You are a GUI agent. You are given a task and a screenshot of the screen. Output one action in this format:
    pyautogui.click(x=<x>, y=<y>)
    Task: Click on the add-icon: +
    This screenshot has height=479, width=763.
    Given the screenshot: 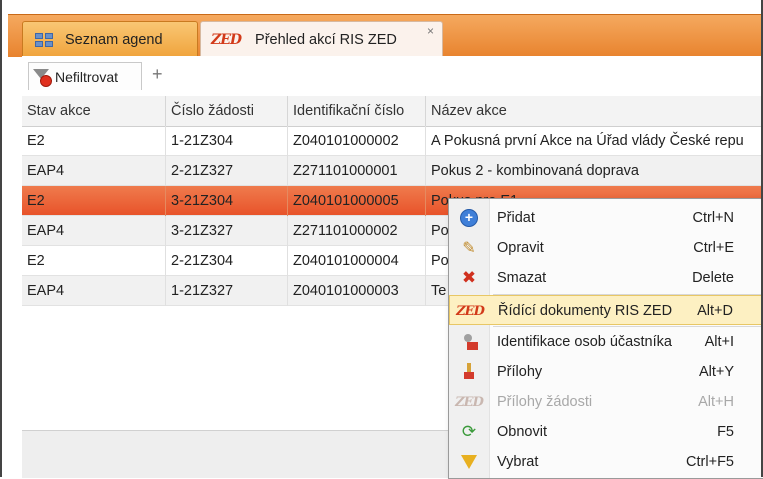 What is the action you would take?
    pyautogui.click(x=469, y=218)
    